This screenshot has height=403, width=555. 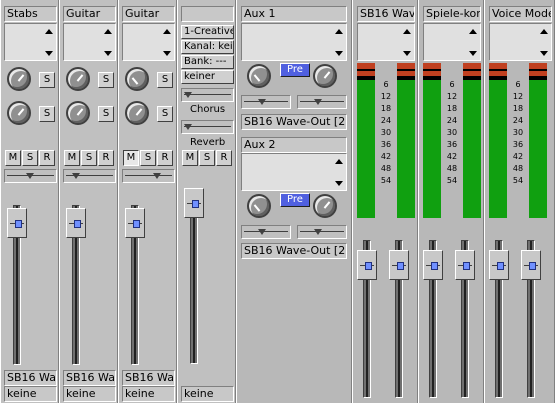 I want to click on channel-name: Stabs, so click(x=30, y=14).